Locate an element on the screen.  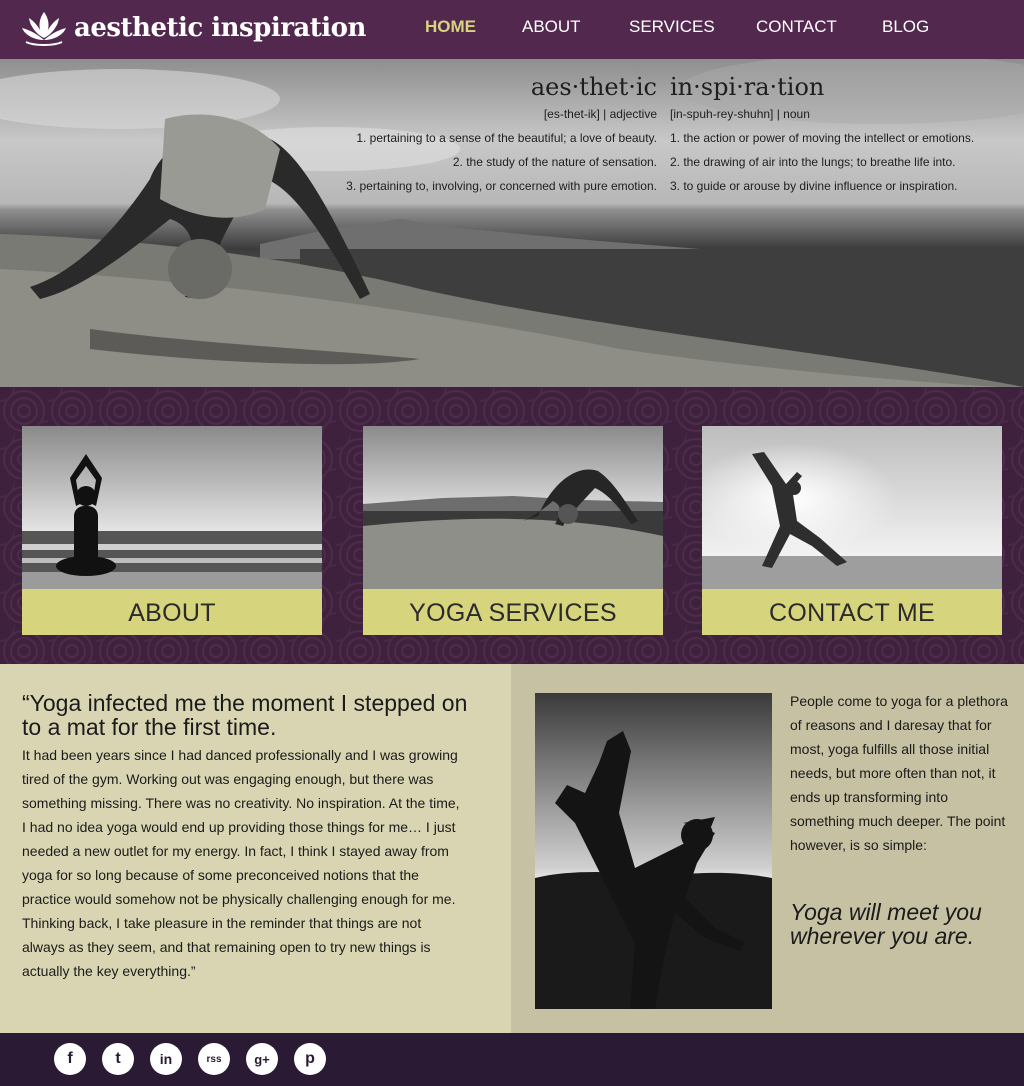
card-services-label: YOGA SERVICES is located at coordinates (513, 612).